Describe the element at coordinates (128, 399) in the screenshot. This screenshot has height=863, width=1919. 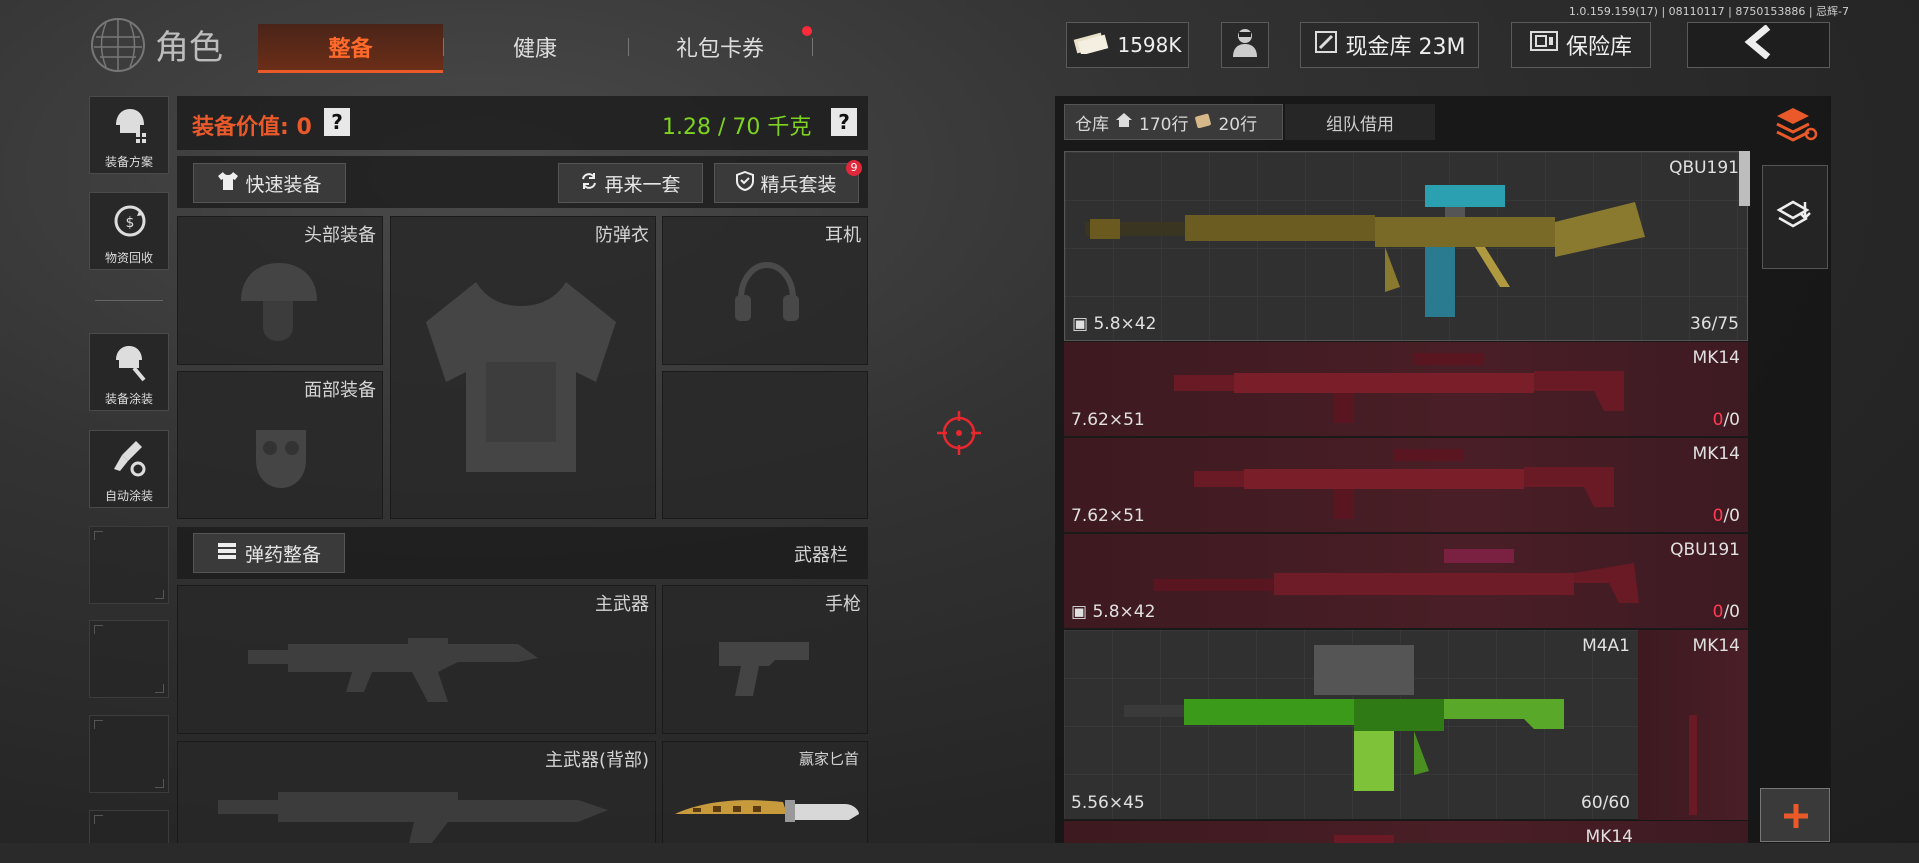
I see `sidebar-item-label: 装备涂装` at that location.